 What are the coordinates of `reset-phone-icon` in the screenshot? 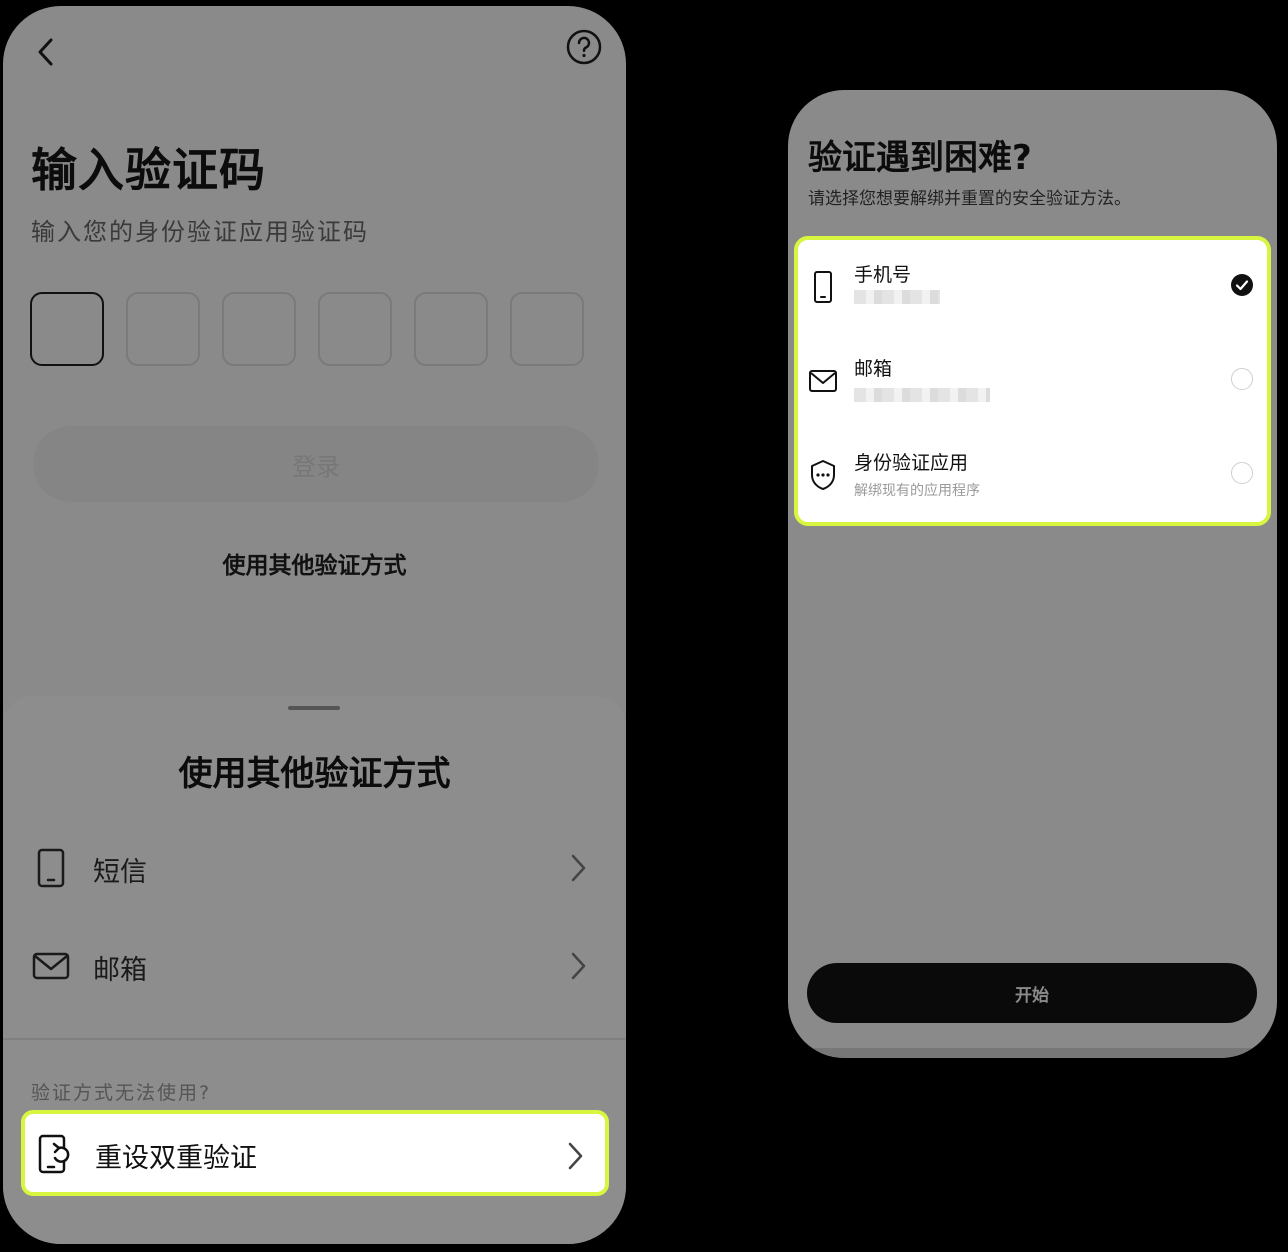 It's located at (54, 1154).